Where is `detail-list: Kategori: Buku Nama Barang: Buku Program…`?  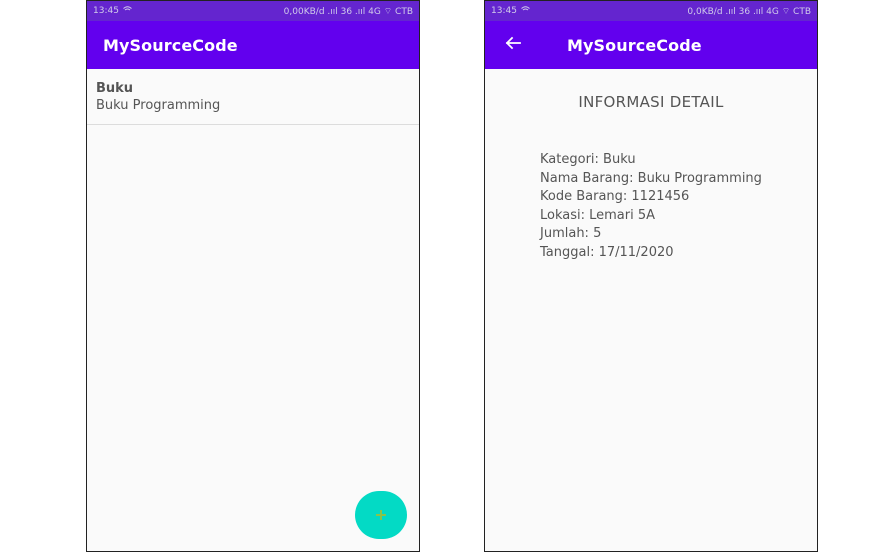 detail-list: Kategori: Buku Nama Barang: Buku Program… is located at coordinates (651, 206).